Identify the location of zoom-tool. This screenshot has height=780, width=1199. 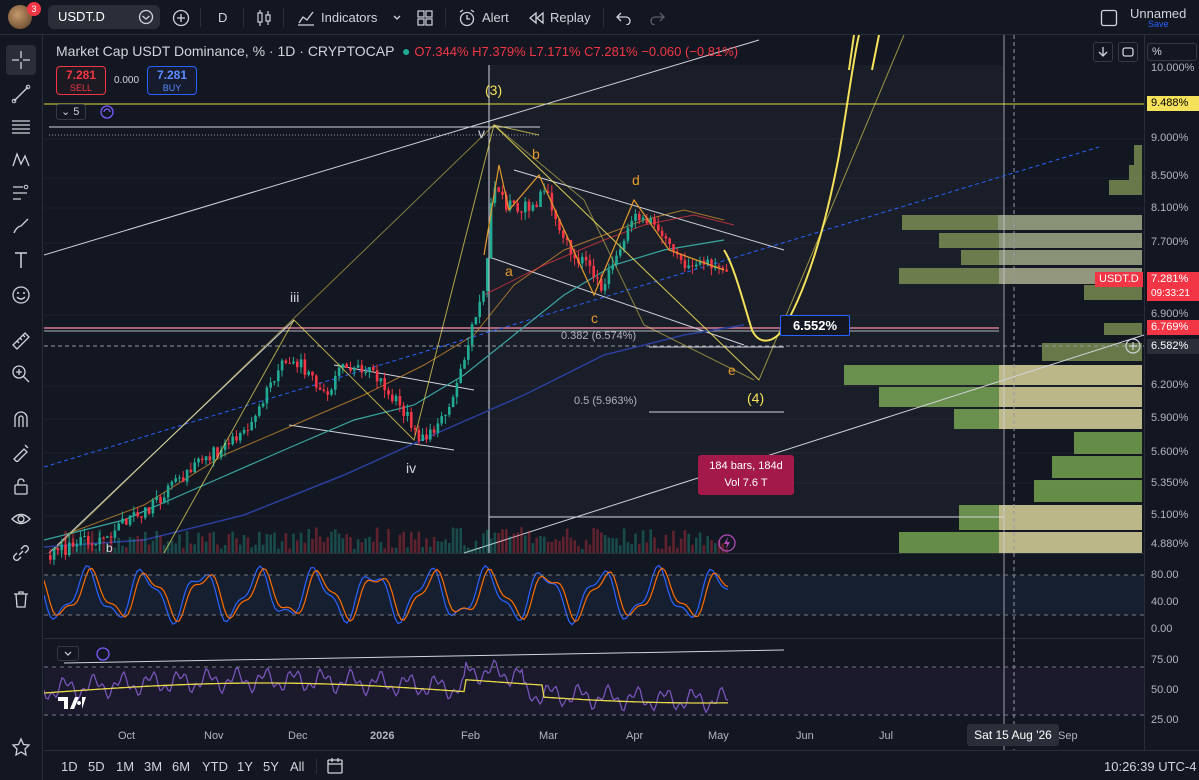
(21, 374).